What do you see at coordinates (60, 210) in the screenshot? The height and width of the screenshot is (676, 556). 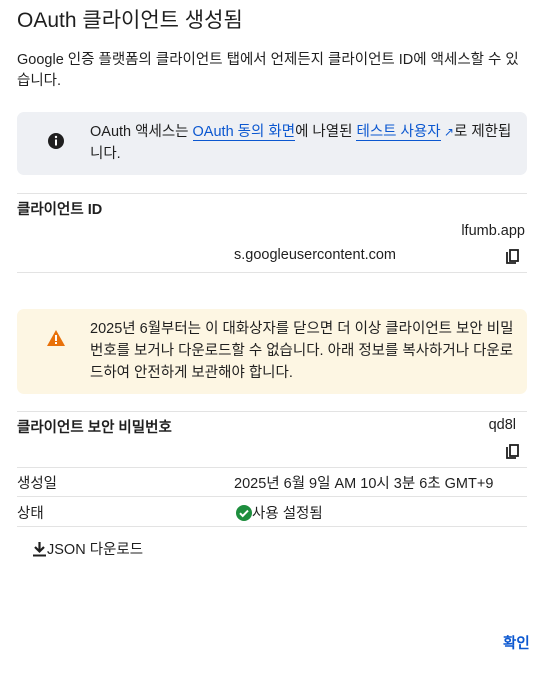 I see `client-id-label: 클라이언트 ID` at bounding box center [60, 210].